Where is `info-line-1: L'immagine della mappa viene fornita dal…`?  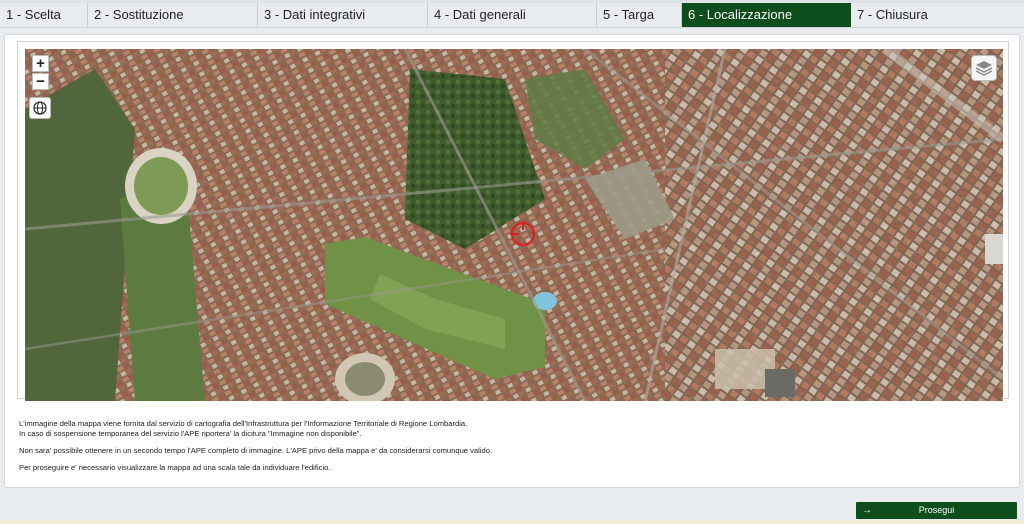 info-line-1: L'immagine della mappa viene fornita dal… is located at coordinates (243, 423).